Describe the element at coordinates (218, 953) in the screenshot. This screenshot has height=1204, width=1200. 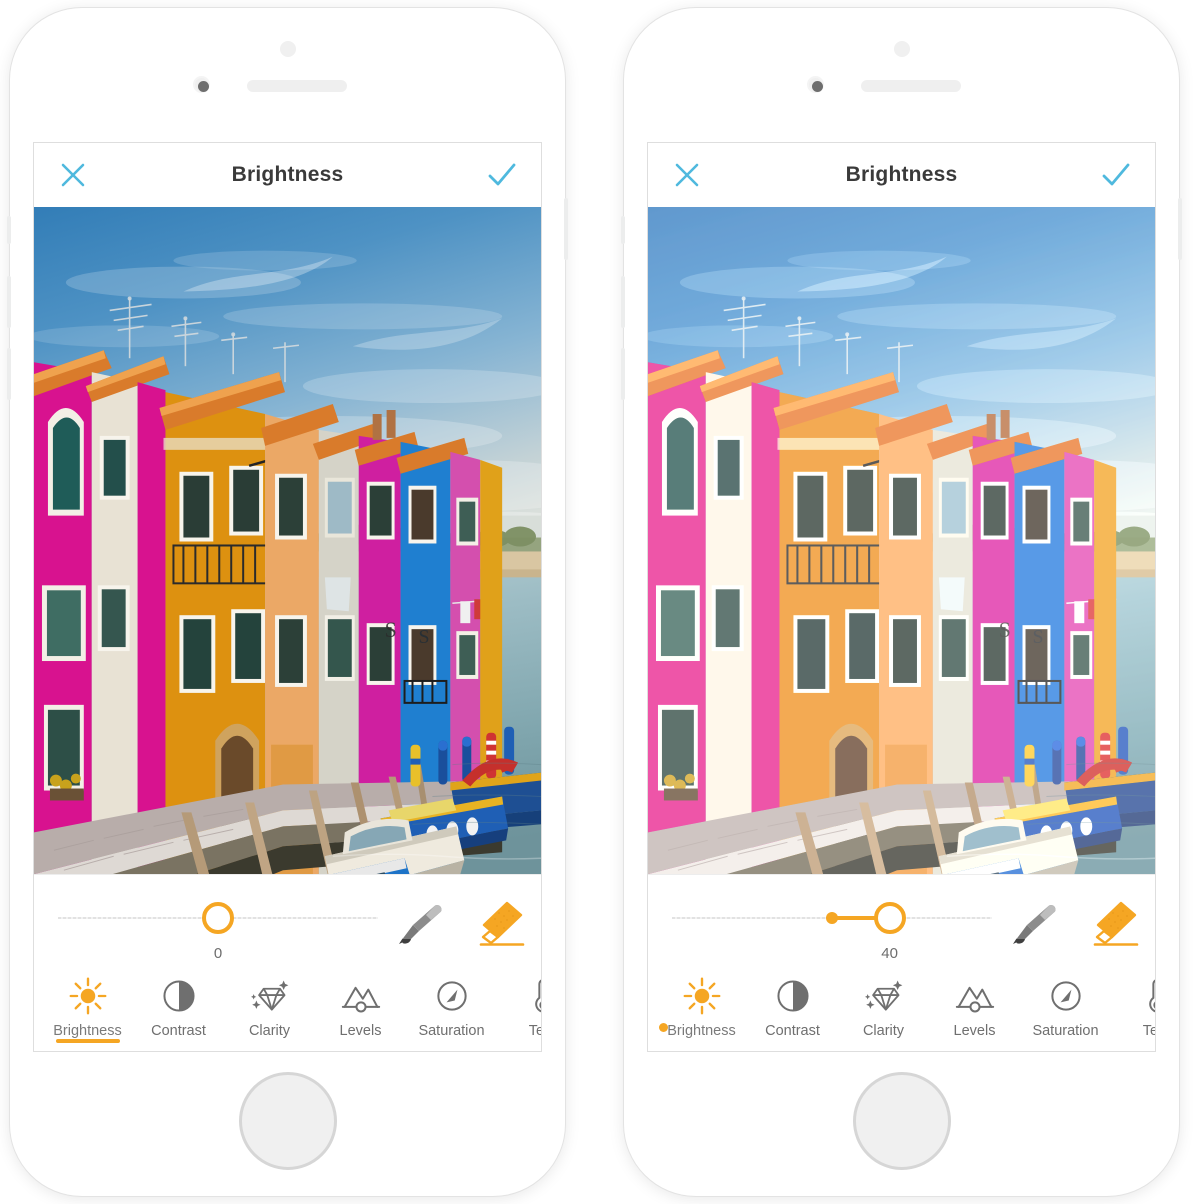
I see `slider-value-label: 0` at that location.